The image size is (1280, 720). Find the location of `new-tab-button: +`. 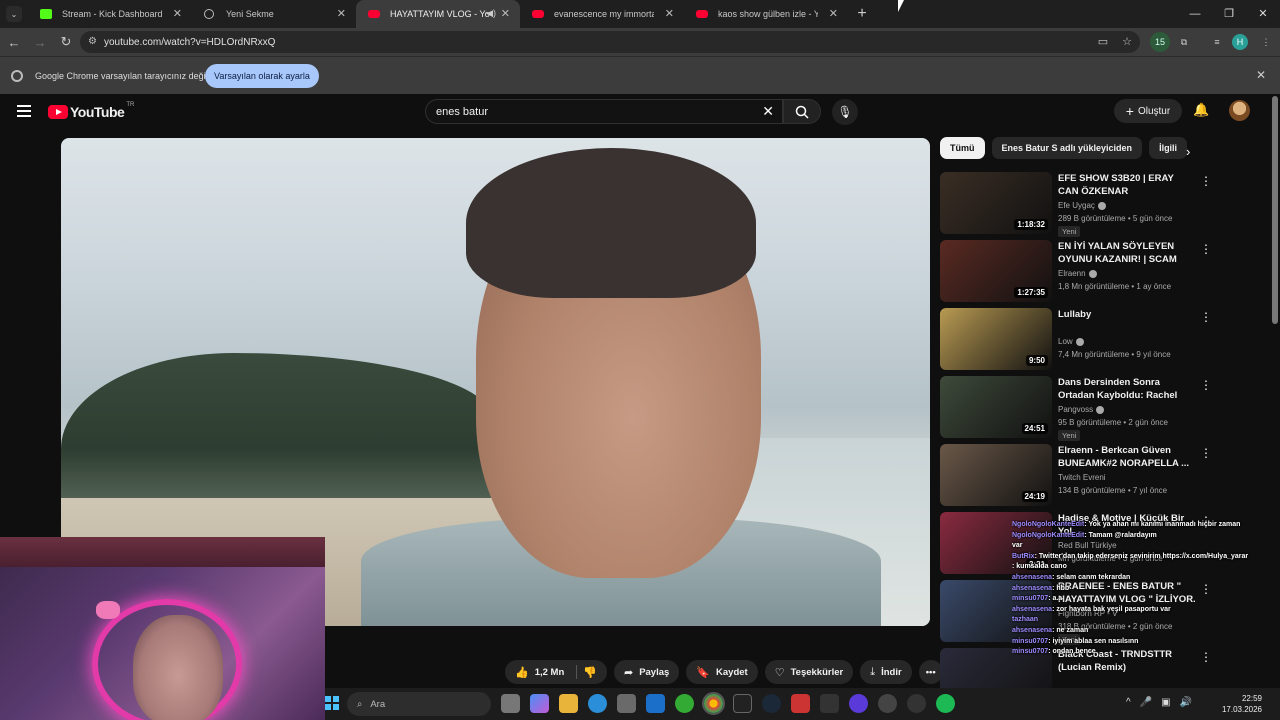

new-tab-button: + is located at coordinates (862, 14).